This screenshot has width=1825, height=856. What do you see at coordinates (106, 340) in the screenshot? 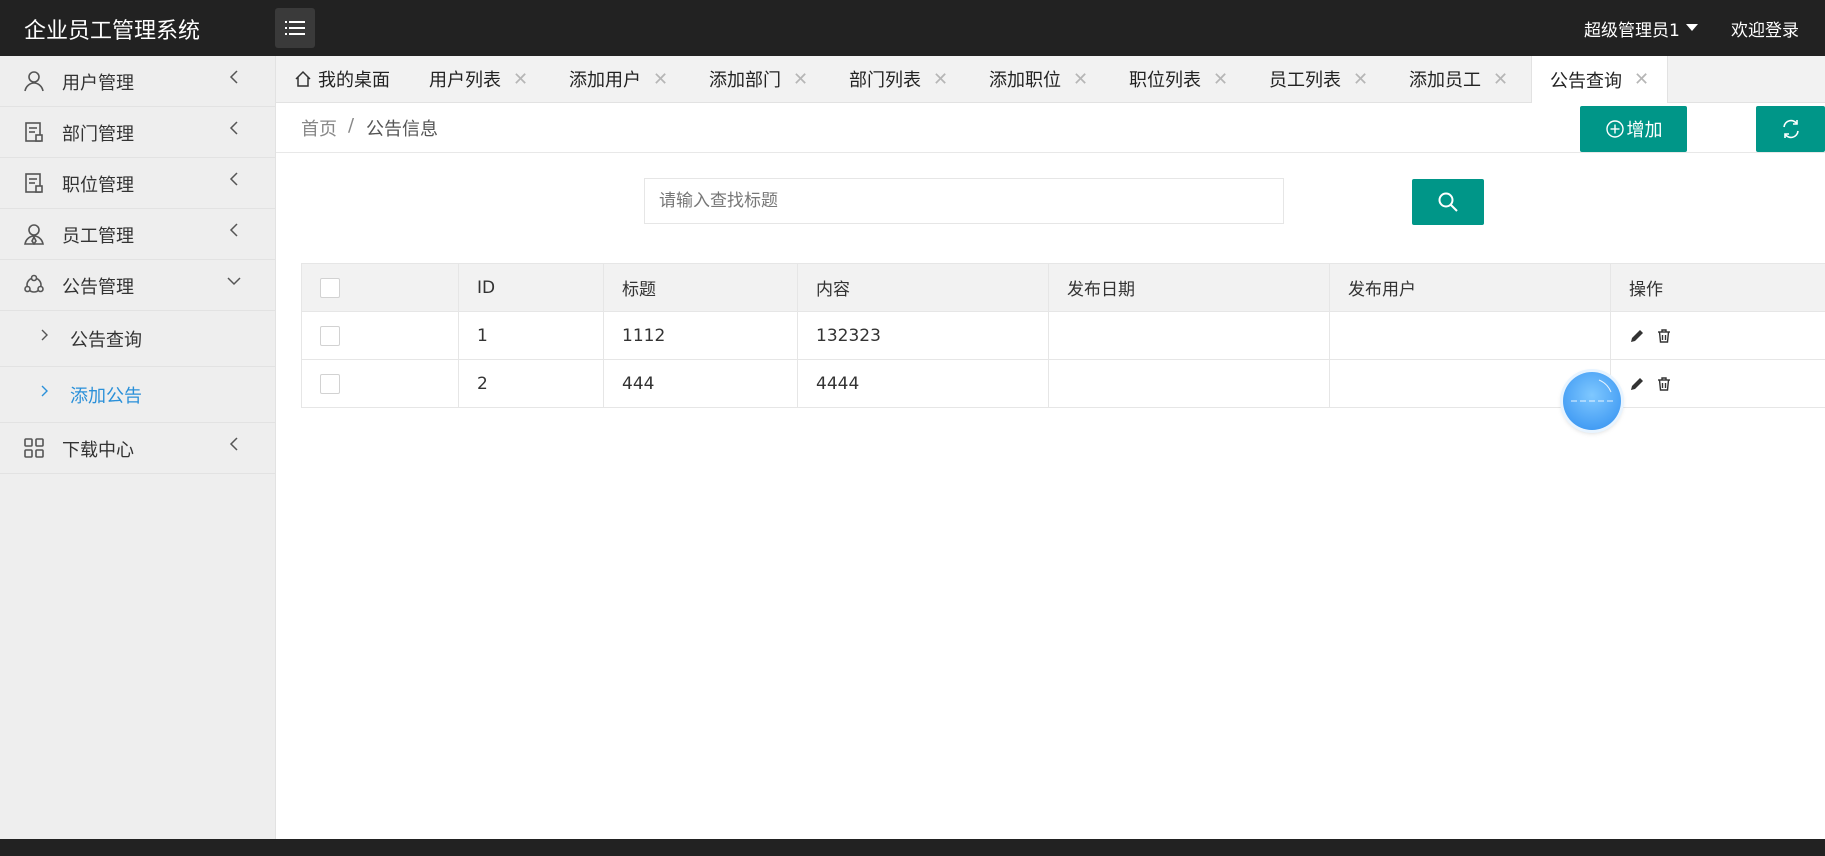
I see `sidebar-subitem-label: 公告查询` at bounding box center [106, 340].